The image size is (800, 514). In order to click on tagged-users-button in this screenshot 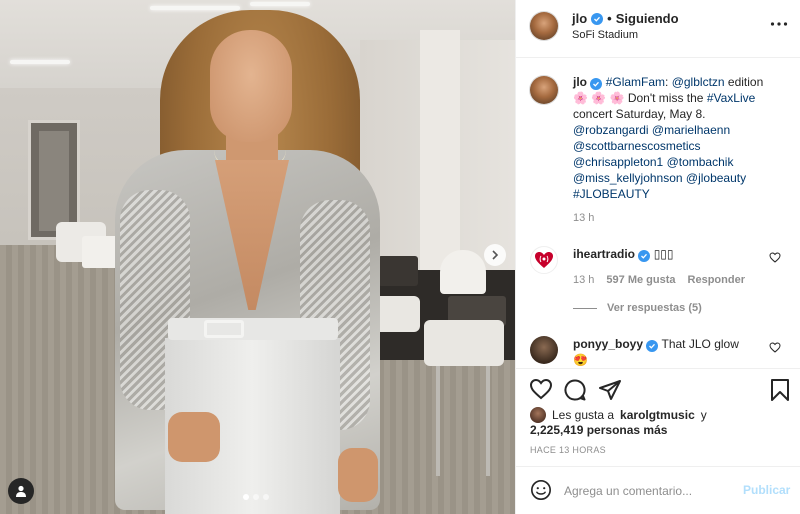, I will do `click(21, 491)`.